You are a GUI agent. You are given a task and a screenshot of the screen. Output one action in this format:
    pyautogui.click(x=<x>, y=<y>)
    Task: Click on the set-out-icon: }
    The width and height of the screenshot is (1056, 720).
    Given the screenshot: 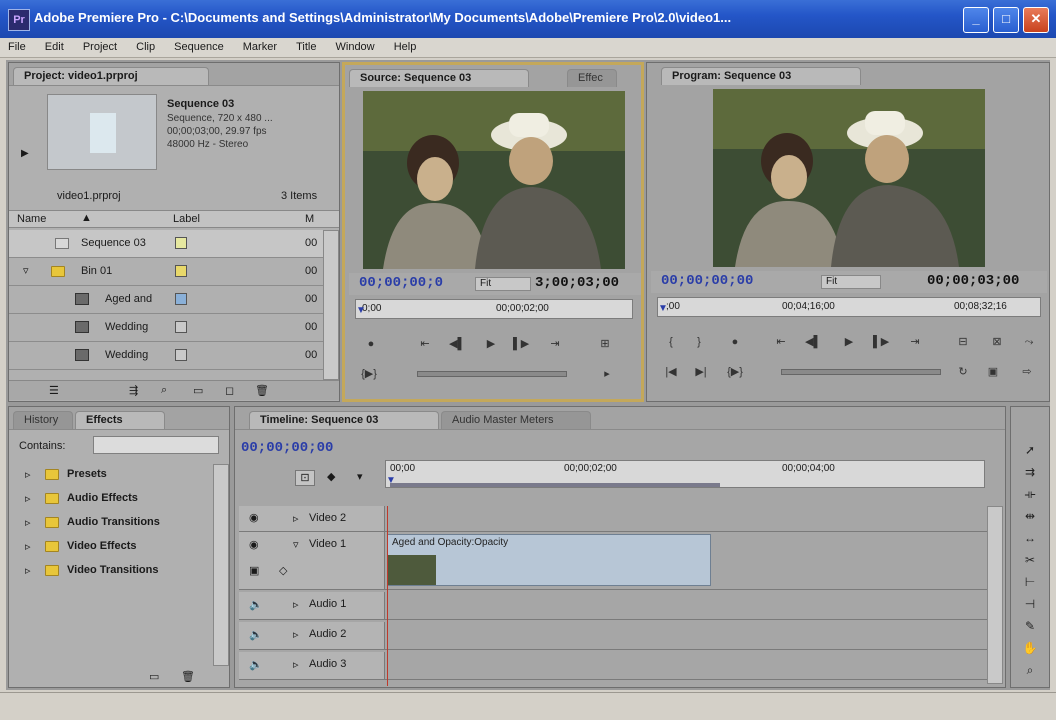 What is the action you would take?
    pyautogui.click(x=699, y=342)
    